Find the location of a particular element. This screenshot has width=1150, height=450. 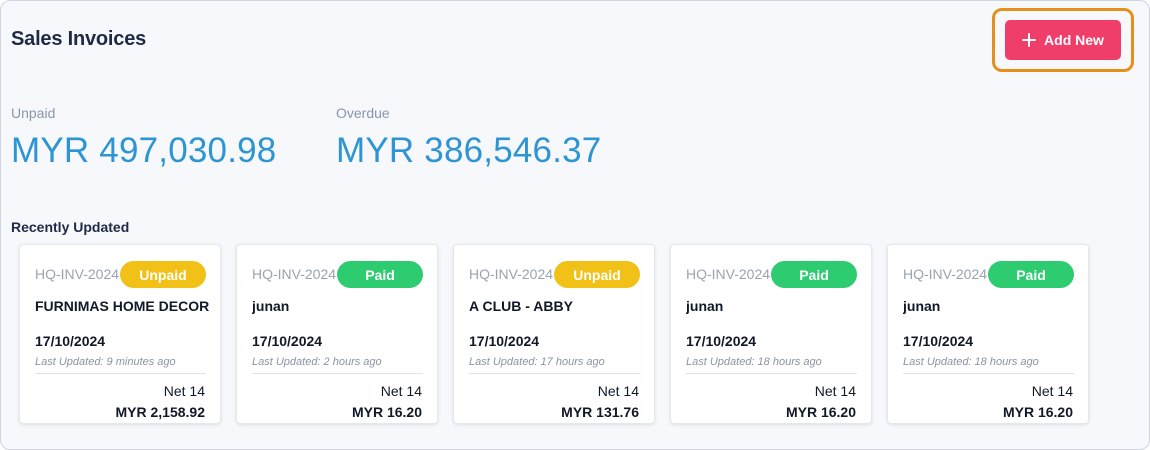

overdue-value: MYR 386,546.37 is located at coordinates (469, 150).